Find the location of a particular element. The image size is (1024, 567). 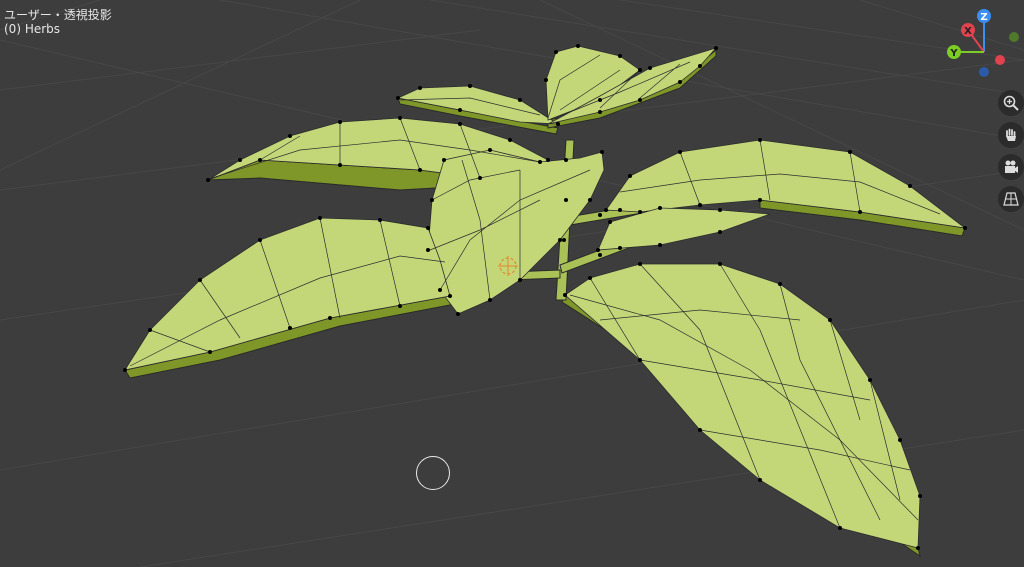

hand-pan-icon is located at coordinates (1011, 134).